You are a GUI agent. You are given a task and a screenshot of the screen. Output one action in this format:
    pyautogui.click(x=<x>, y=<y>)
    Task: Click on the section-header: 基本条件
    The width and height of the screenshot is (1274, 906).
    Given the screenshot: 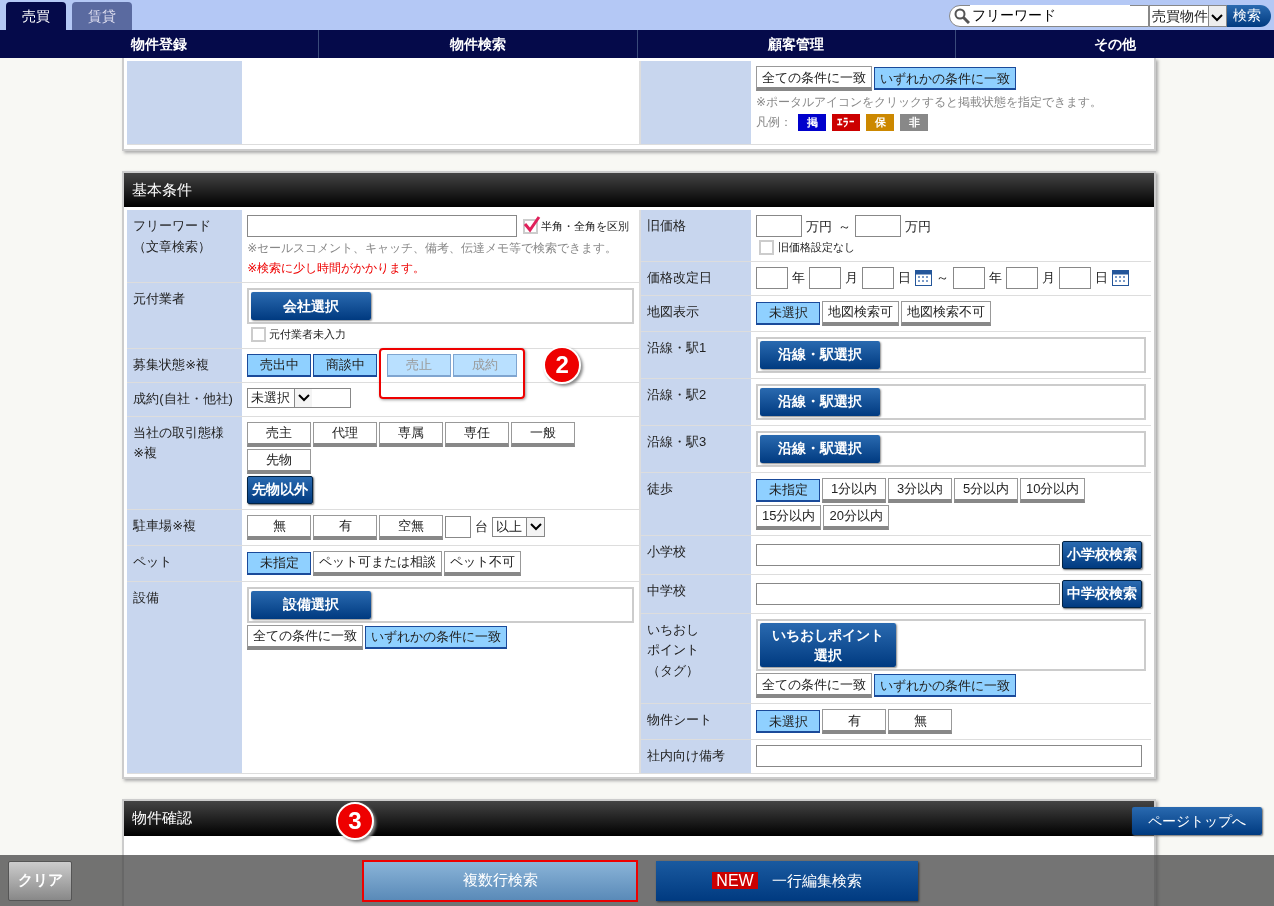 What is the action you would take?
    pyautogui.click(x=639, y=189)
    